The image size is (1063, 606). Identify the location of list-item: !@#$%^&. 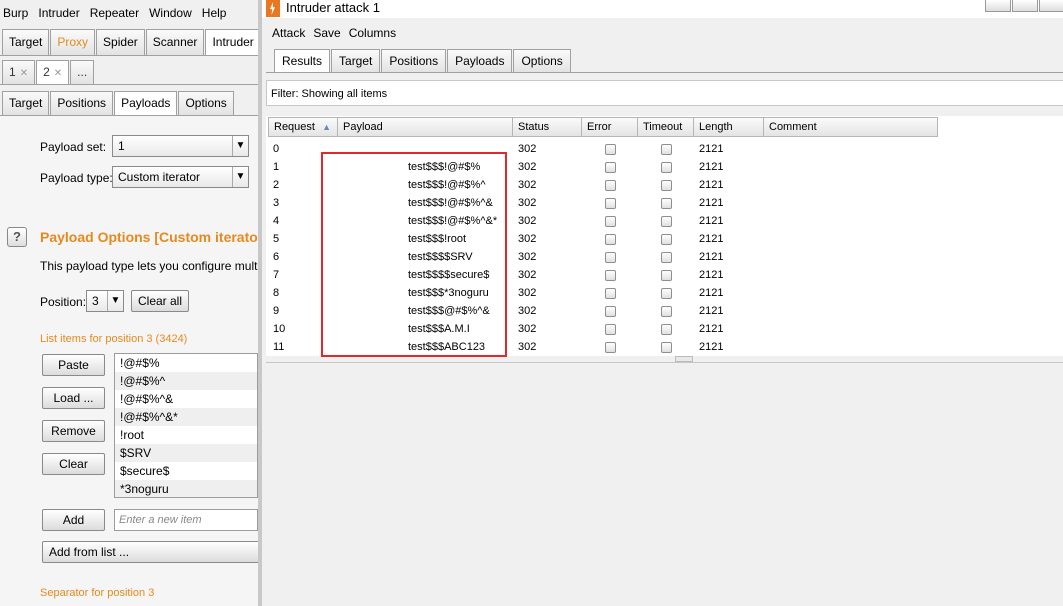
(186, 399).